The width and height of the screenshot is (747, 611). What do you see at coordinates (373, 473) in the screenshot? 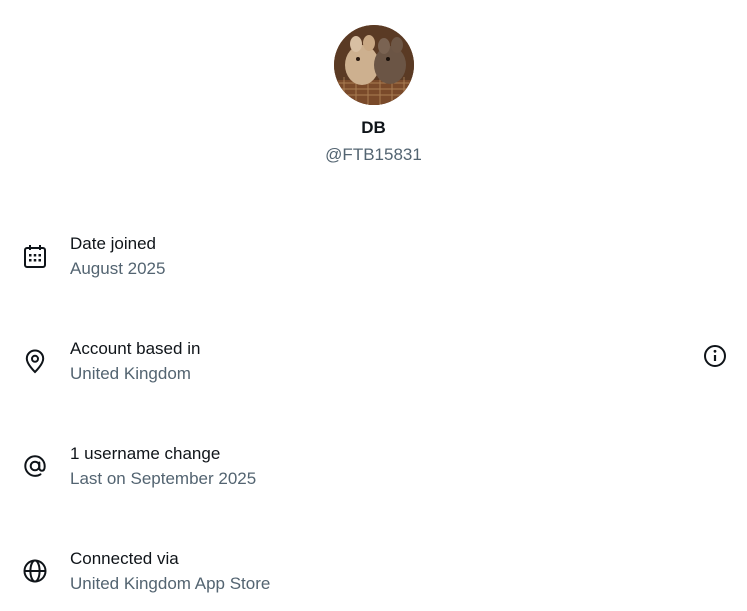
I see `info-row-username-change: 1 username change Last on September 2025` at bounding box center [373, 473].